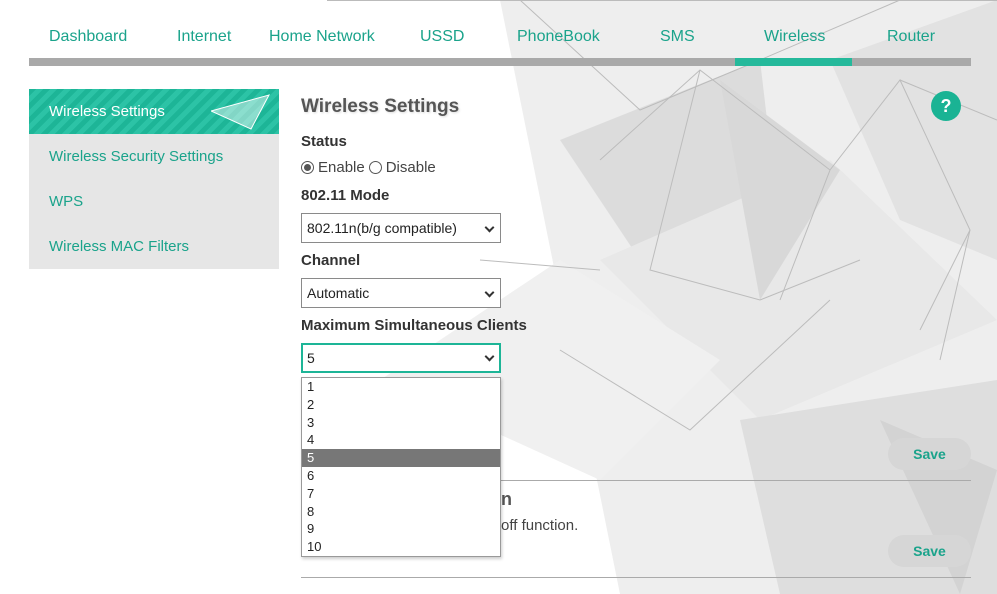  I want to click on sidebar-item-wireless-security: Wireless Security Settings, so click(154, 156).